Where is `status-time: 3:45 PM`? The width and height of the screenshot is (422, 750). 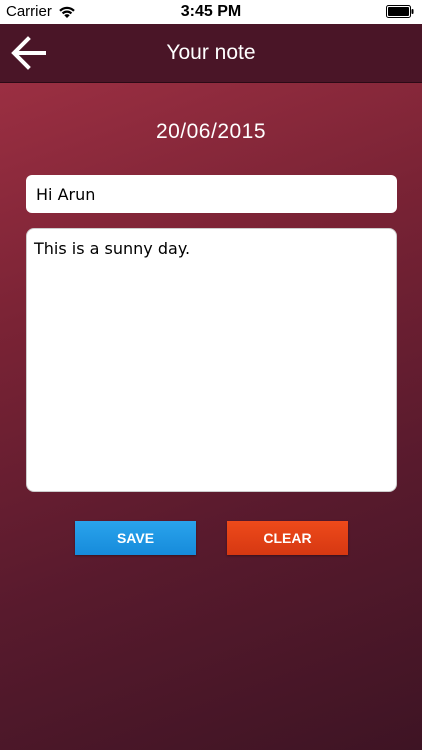
status-time: 3:45 PM is located at coordinates (211, 11).